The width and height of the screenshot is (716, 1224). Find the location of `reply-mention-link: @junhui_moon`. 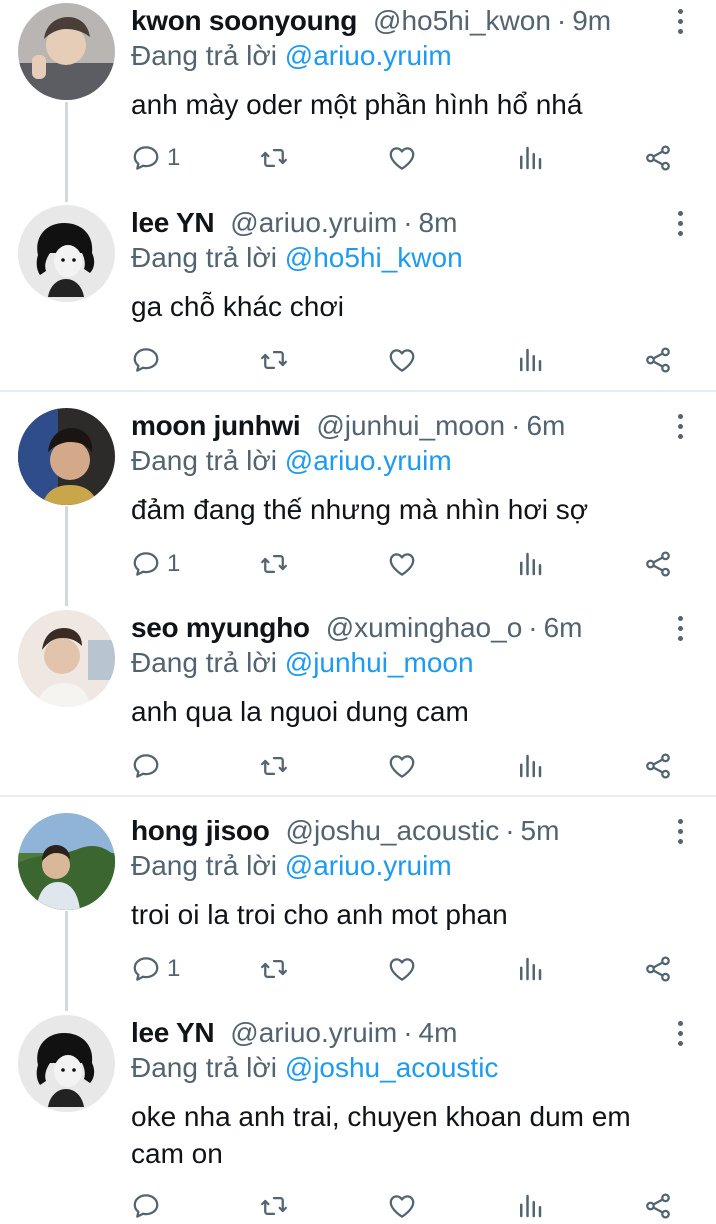

reply-mention-link: @junhui_moon is located at coordinates (379, 662).